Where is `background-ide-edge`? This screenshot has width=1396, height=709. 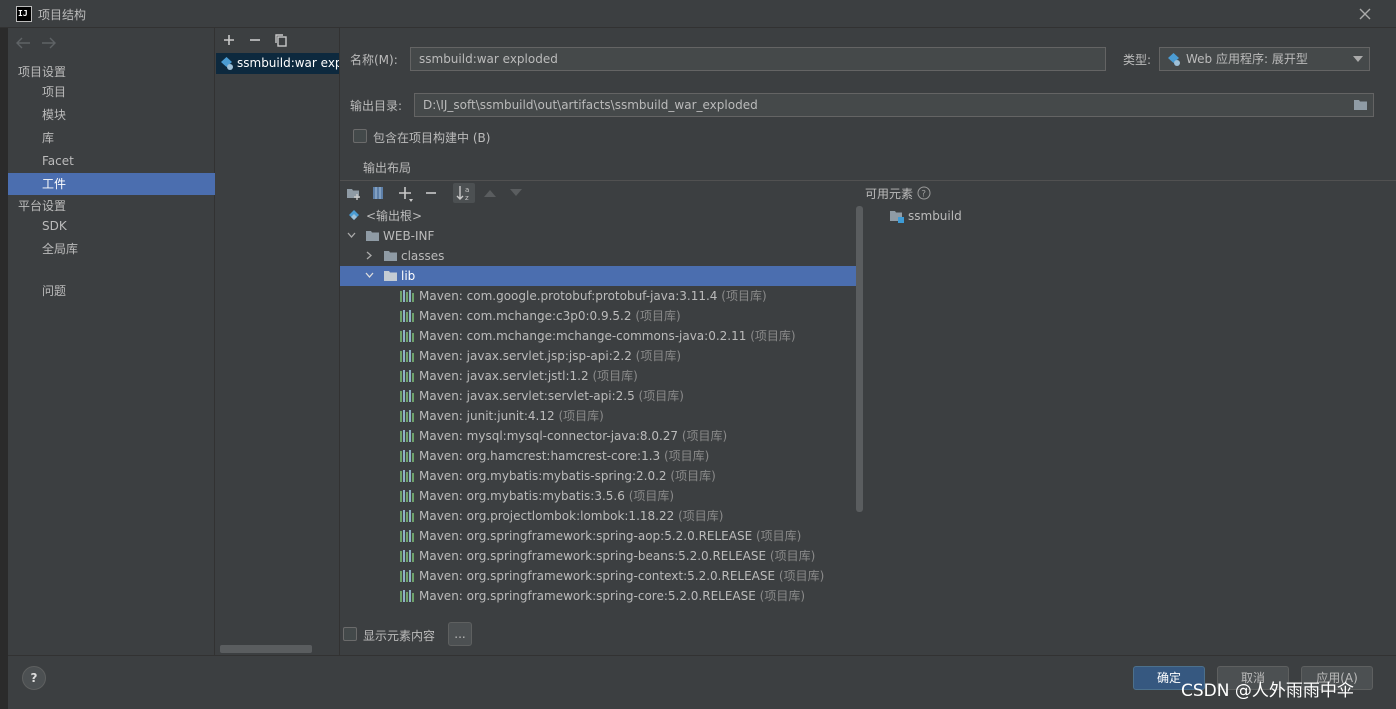
background-ide-edge is located at coordinates (4, 368).